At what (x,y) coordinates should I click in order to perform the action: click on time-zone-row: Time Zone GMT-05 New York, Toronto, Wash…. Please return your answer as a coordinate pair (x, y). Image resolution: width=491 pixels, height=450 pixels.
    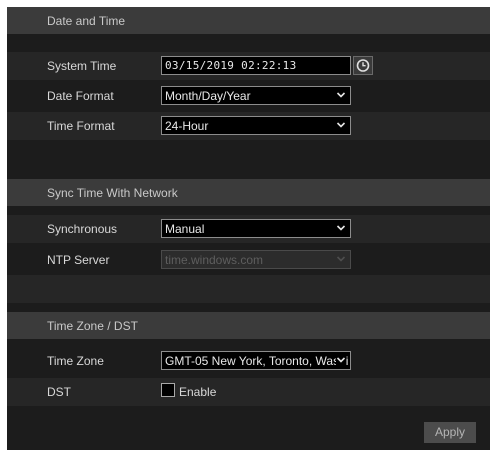
    Looking at the image, I should click on (248, 361).